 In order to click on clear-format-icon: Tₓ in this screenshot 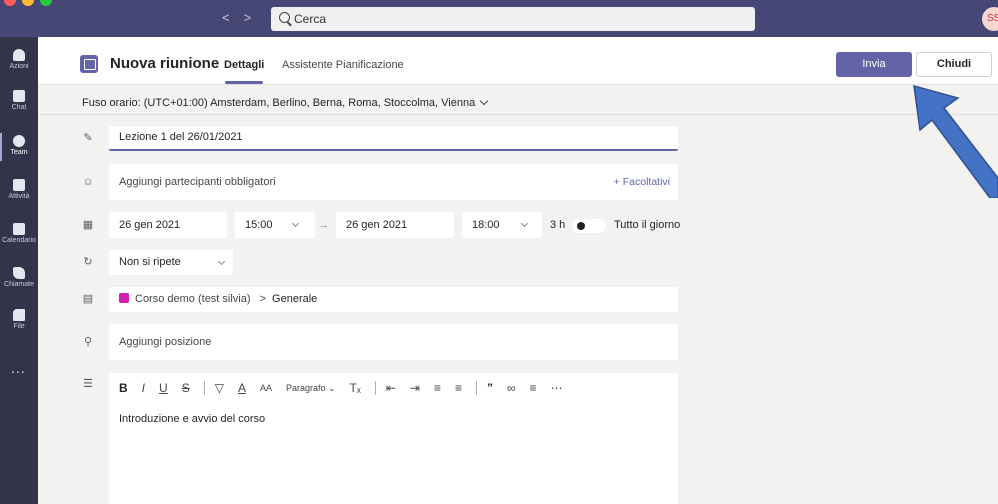, I will do `click(355, 388)`.